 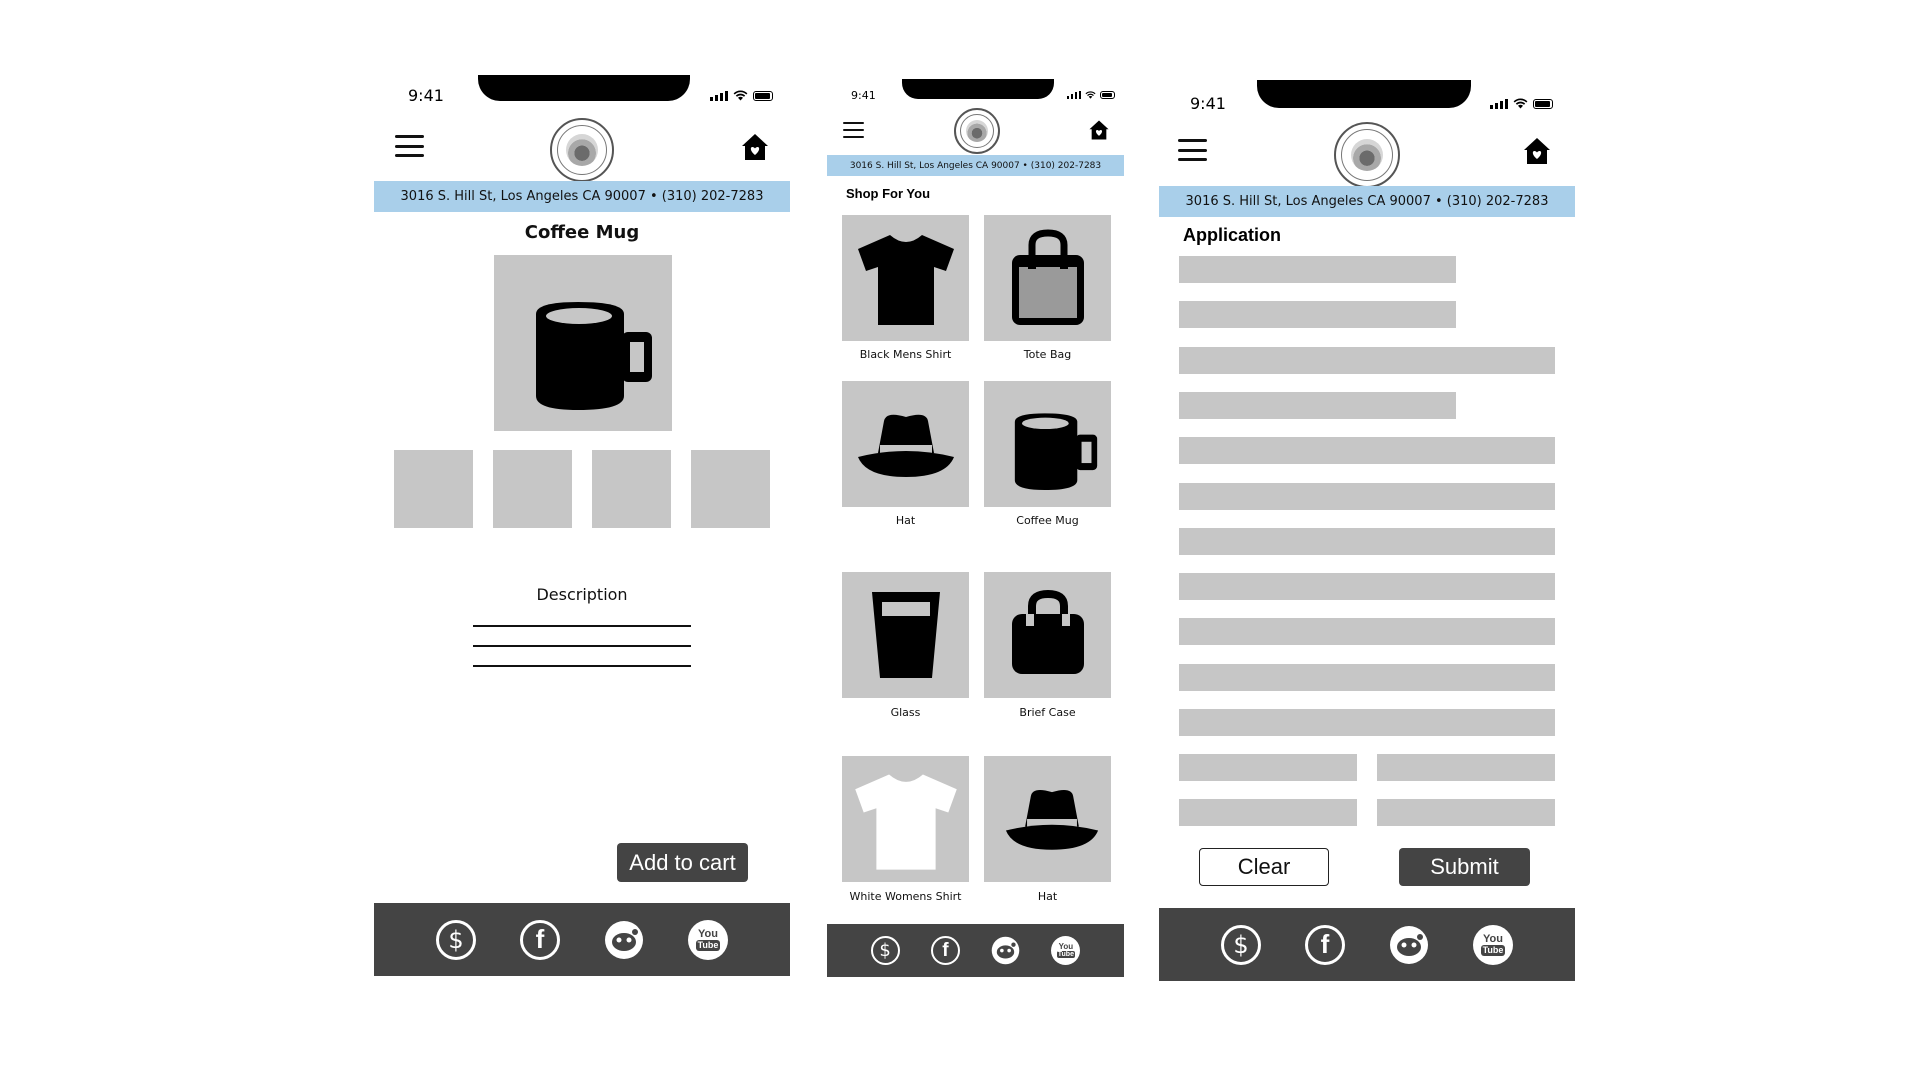 What do you see at coordinates (1232, 235) in the screenshot?
I see `application-title: Application` at bounding box center [1232, 235].